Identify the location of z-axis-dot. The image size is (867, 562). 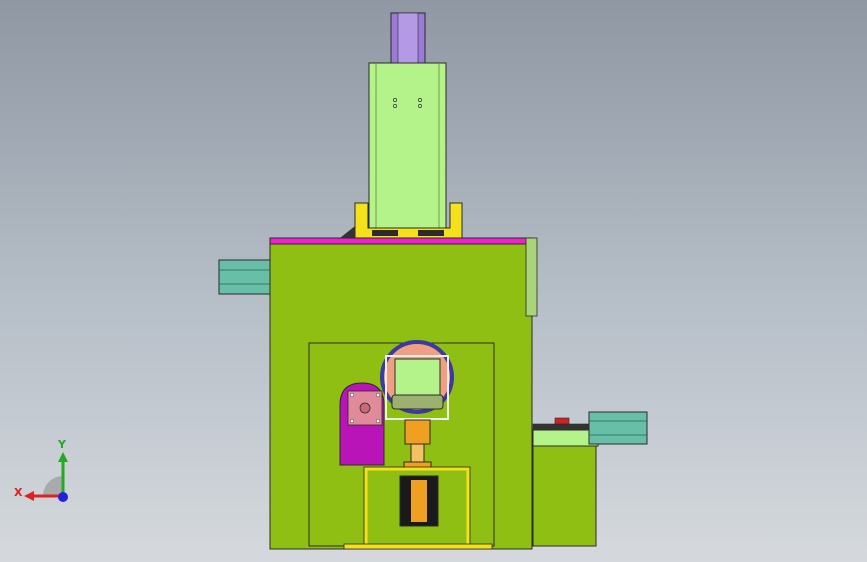
(63, 497).